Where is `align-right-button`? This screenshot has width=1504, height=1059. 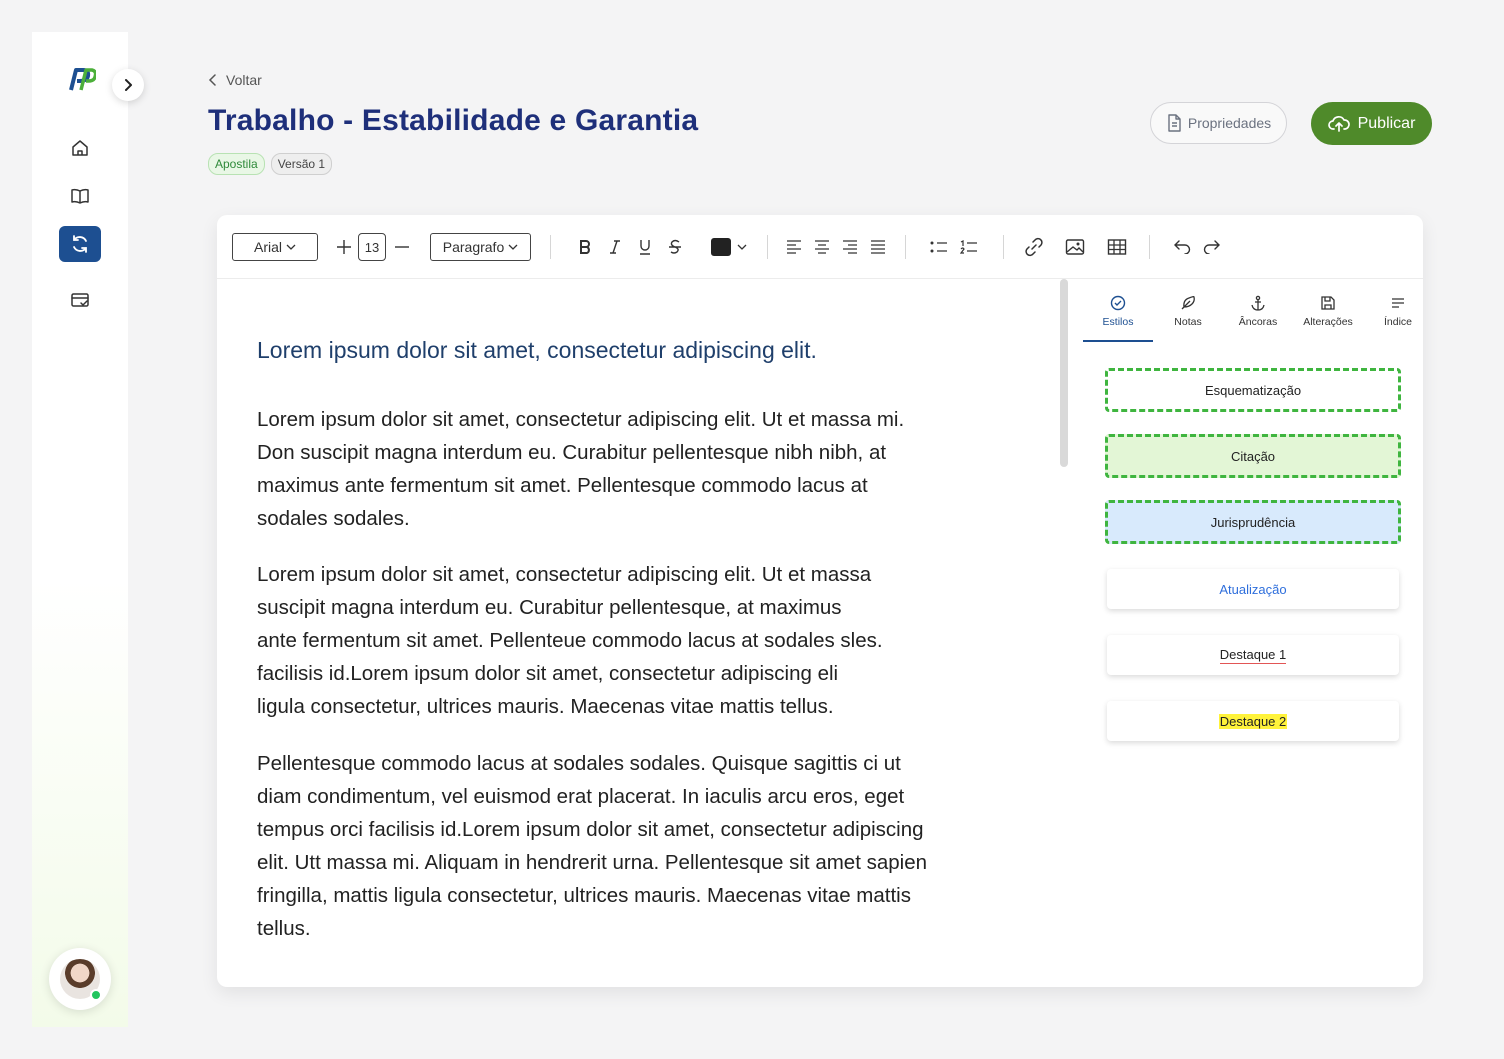
align-right-button is located at coordinates (850, 247).